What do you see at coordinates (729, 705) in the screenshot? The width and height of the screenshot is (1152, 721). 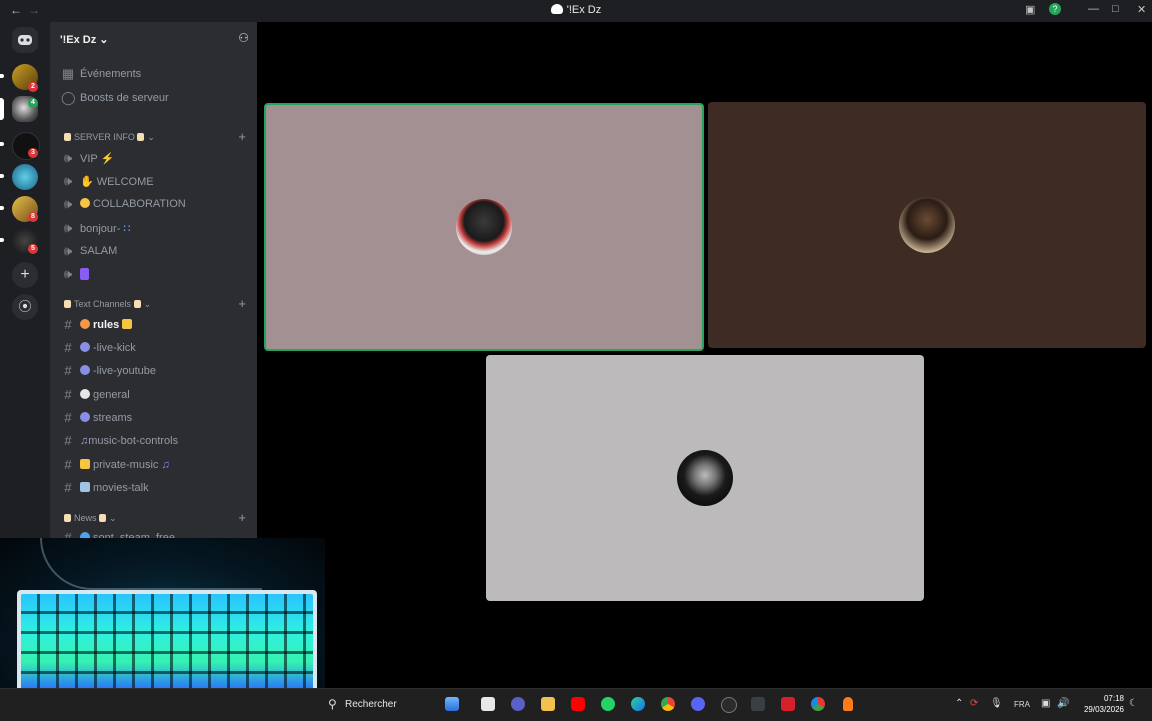 I see `settings-icon` at bounding box center [729, 705].